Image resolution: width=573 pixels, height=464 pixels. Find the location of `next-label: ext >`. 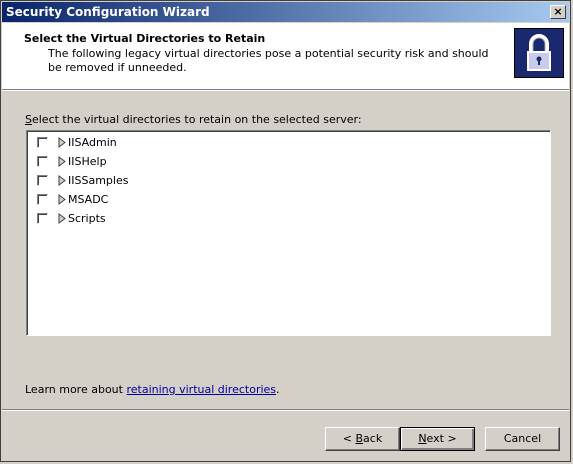

next-label: ext > is located at coordinates (441, 438).